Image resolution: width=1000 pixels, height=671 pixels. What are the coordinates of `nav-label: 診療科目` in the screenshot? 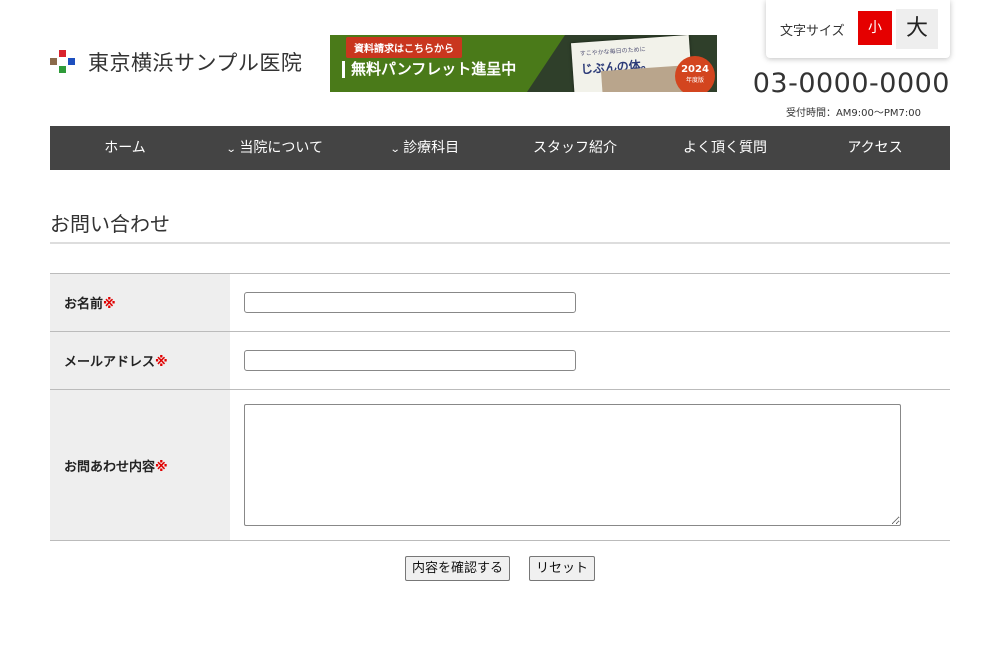 It's located at (431, 148).